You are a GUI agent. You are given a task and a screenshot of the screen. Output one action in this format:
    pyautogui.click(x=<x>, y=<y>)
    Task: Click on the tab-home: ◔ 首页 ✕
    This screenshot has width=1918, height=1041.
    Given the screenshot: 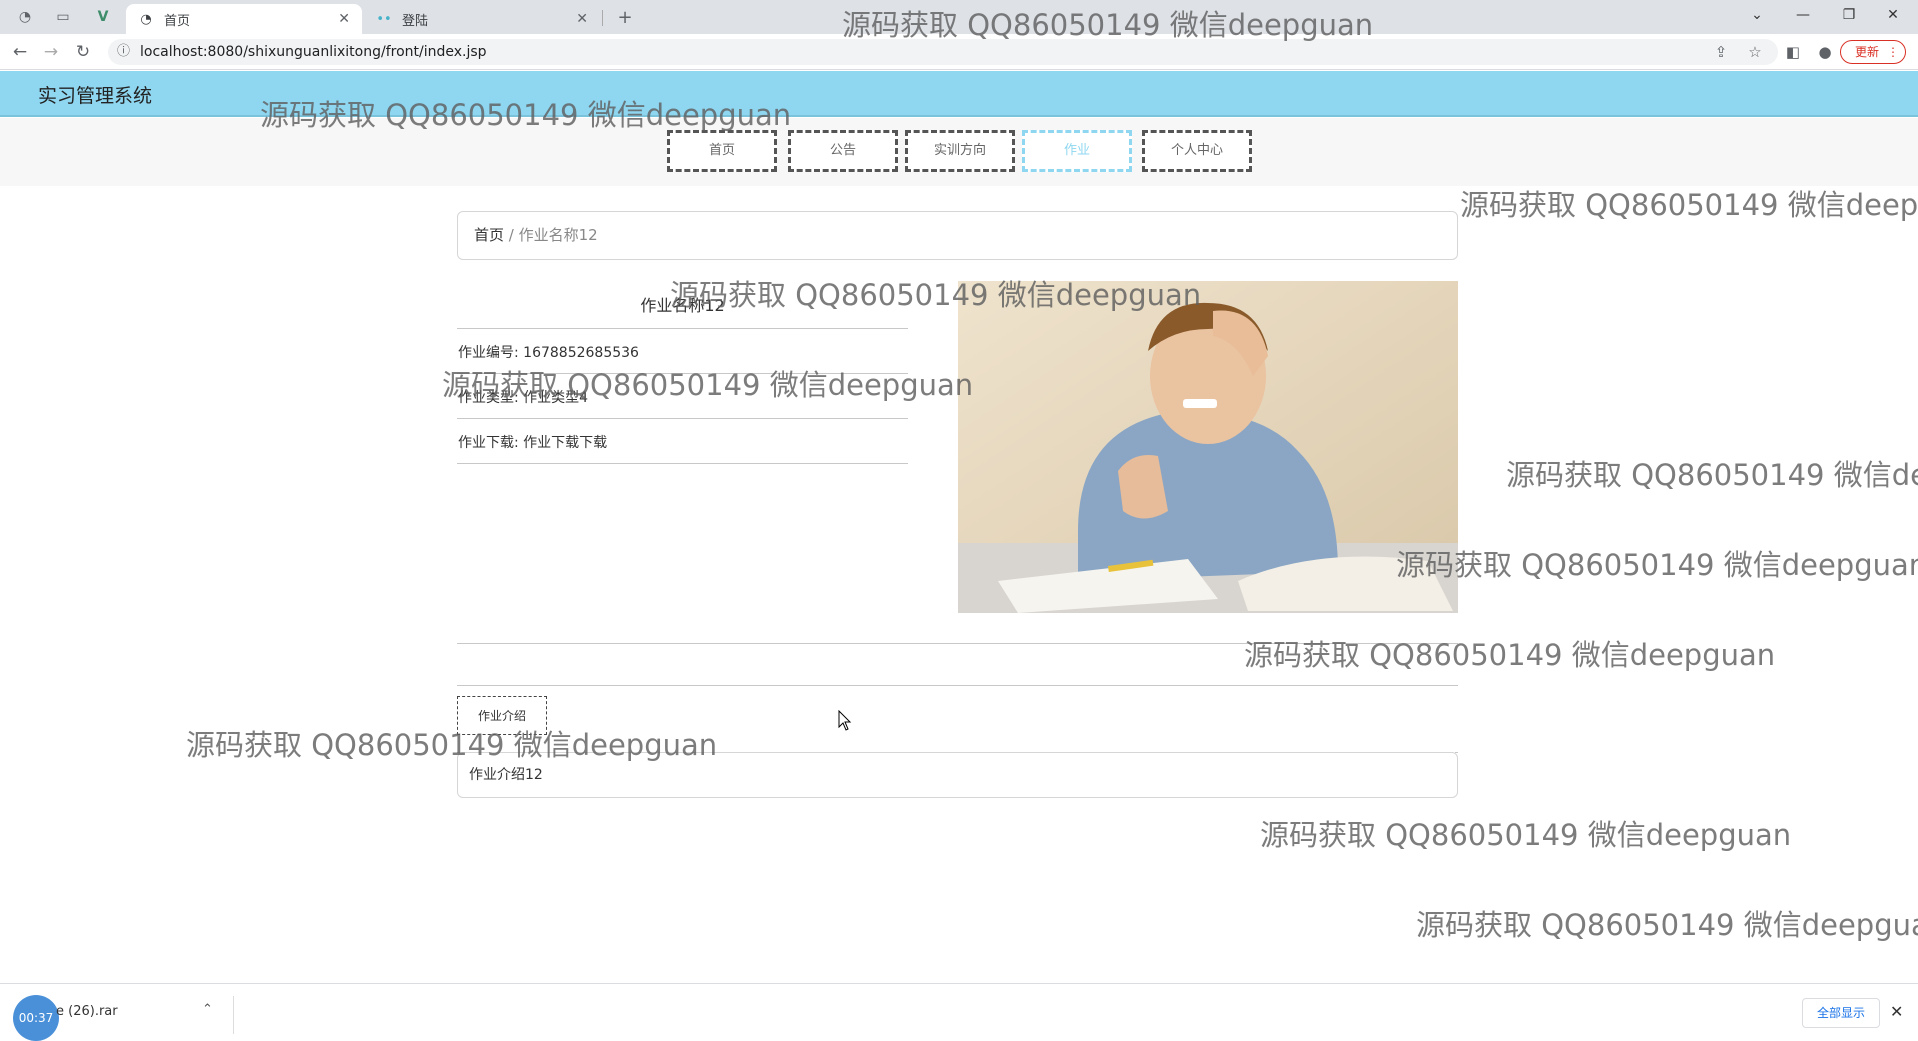 What is the action you would take?
    pyautogui.click(x=244, y=19)
    